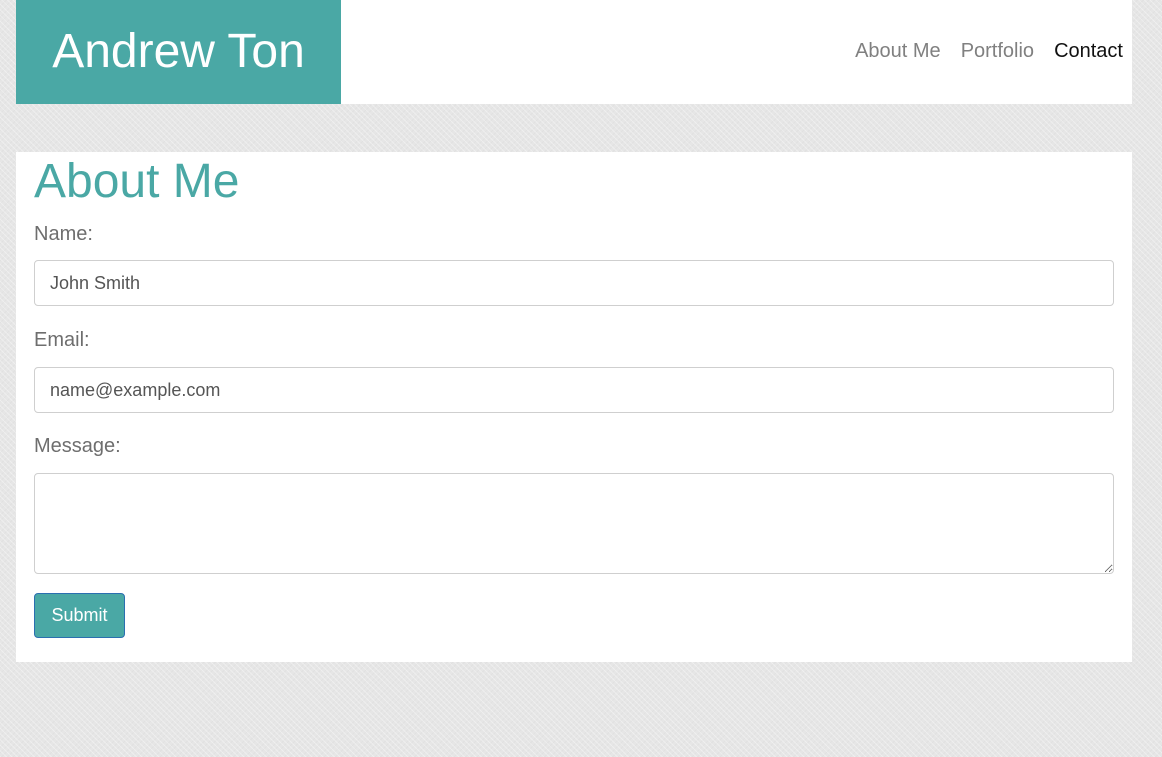 The image size is (1162, 757). I want to click on main-nav: About Me Portfolio Contact, so click(979, 51).